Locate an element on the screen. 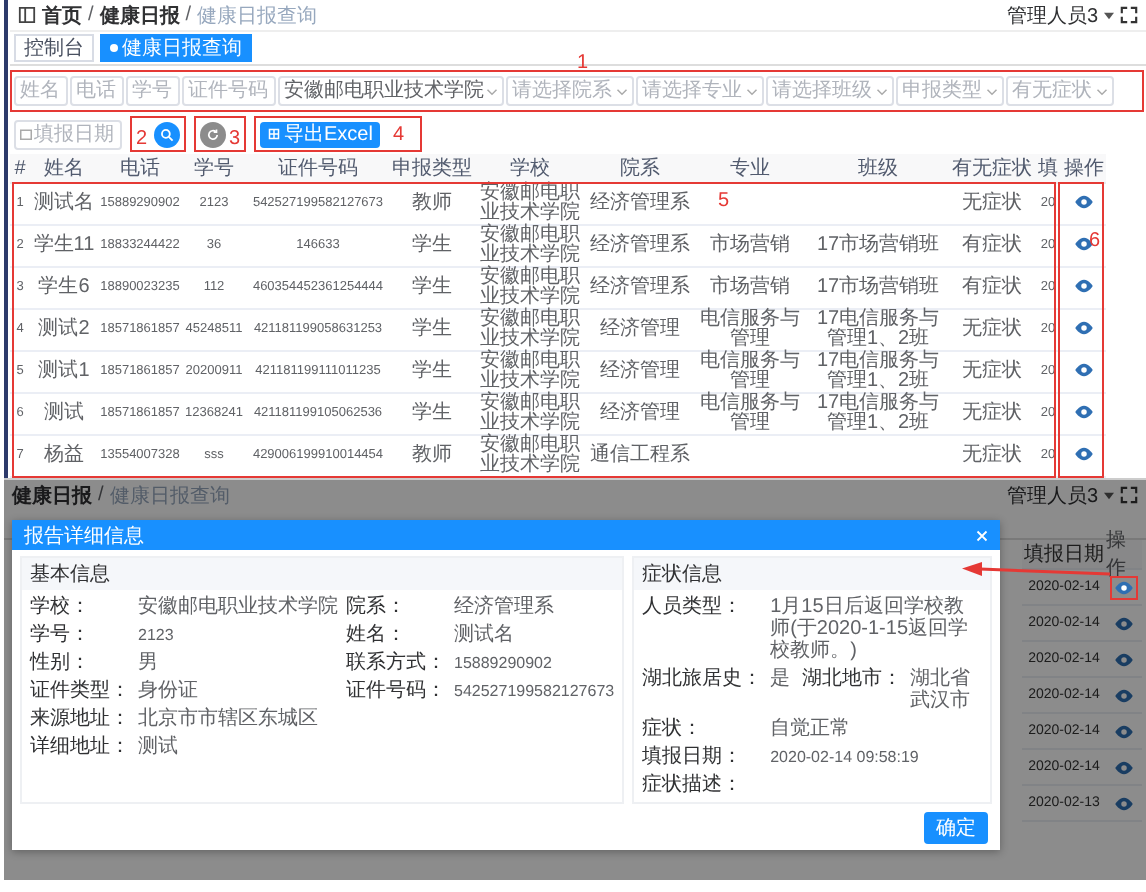  table-cell: 通信工程系 is located at coordinates (640, 455).